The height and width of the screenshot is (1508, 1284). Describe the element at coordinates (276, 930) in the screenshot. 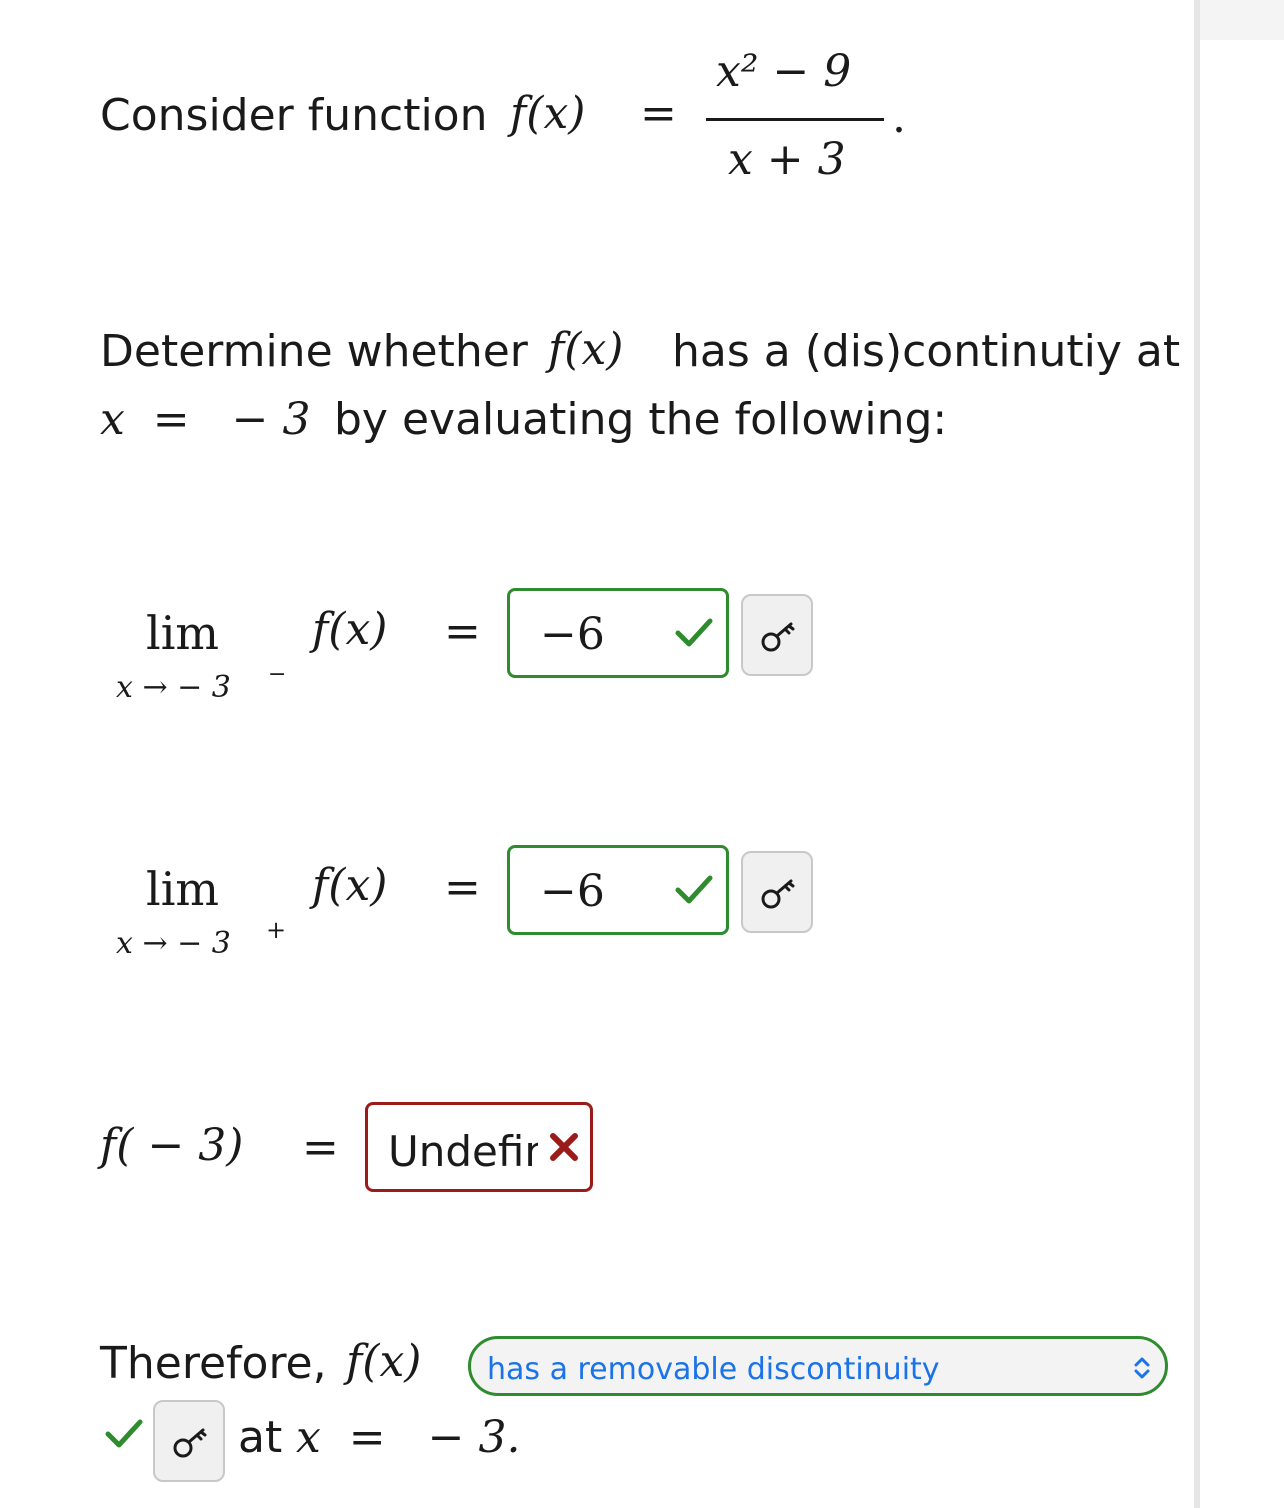

I see `limit-right-superscript: +` at that location.